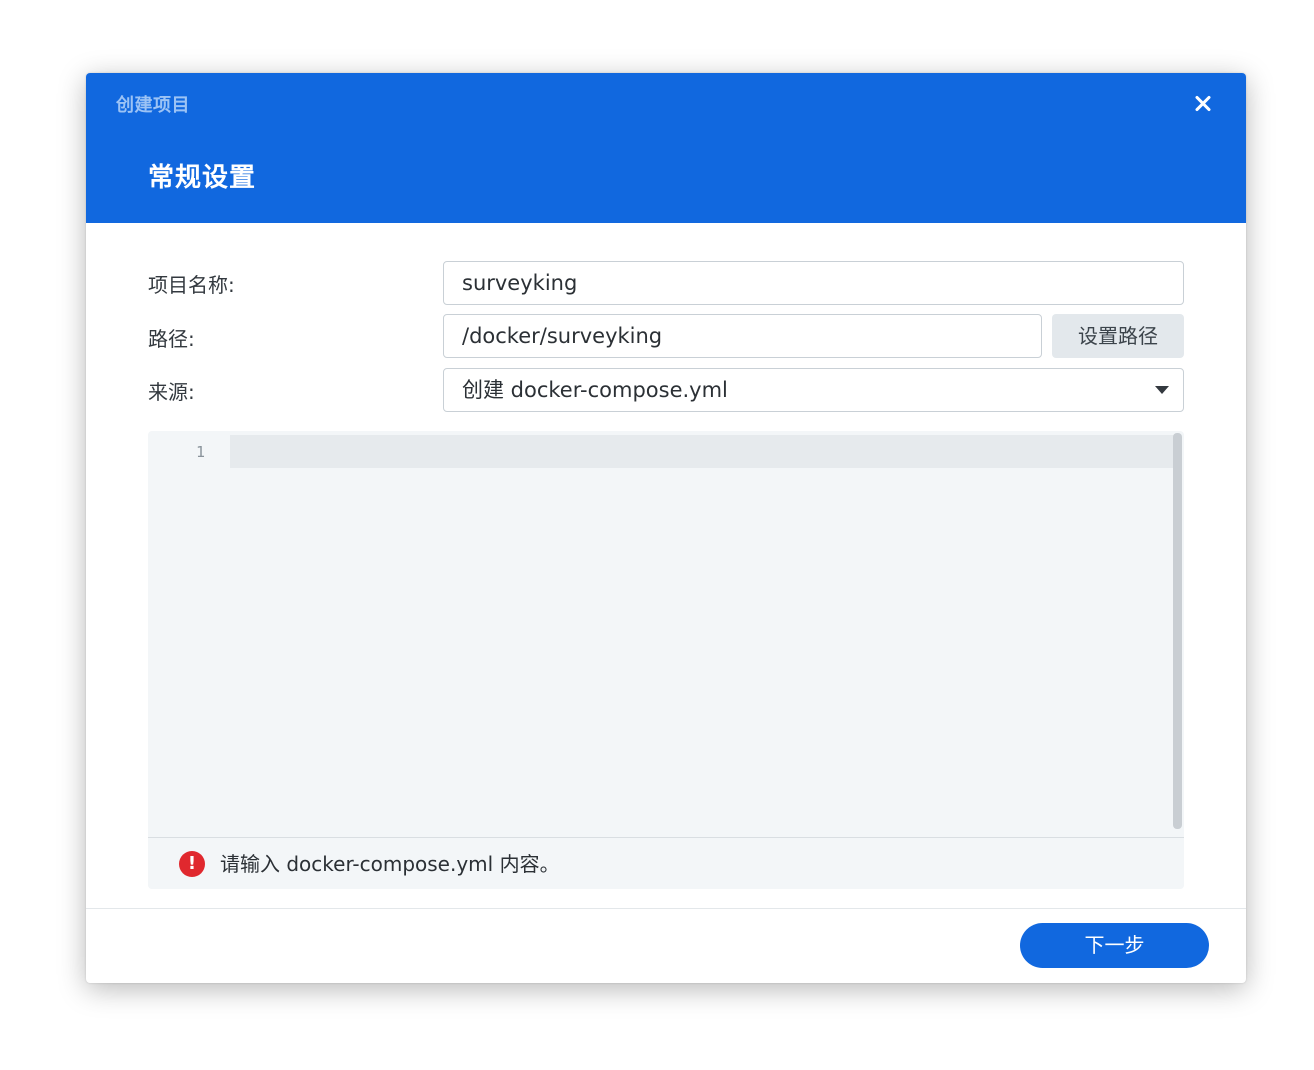  Describe the element at coordinates (702, 451) in the screenshot. I see `active-line` at that location.